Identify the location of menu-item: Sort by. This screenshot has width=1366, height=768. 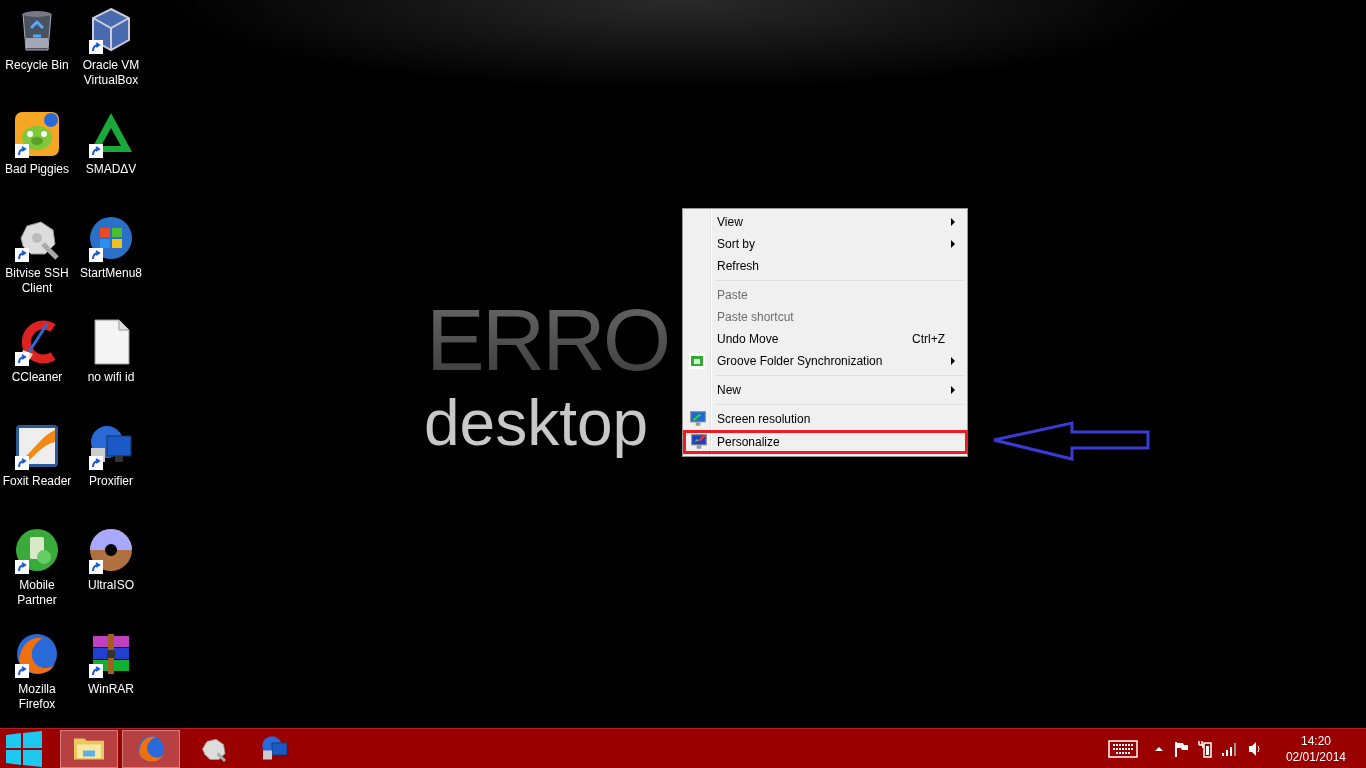
(825, 244).